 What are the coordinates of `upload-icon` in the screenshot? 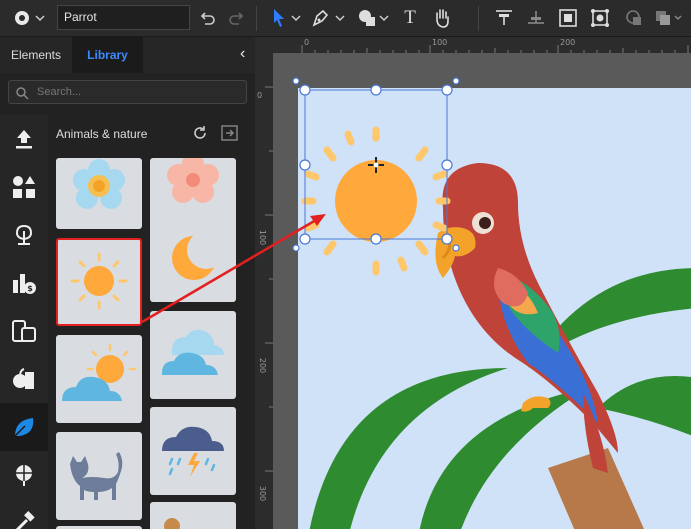 It's located at (24, 139).